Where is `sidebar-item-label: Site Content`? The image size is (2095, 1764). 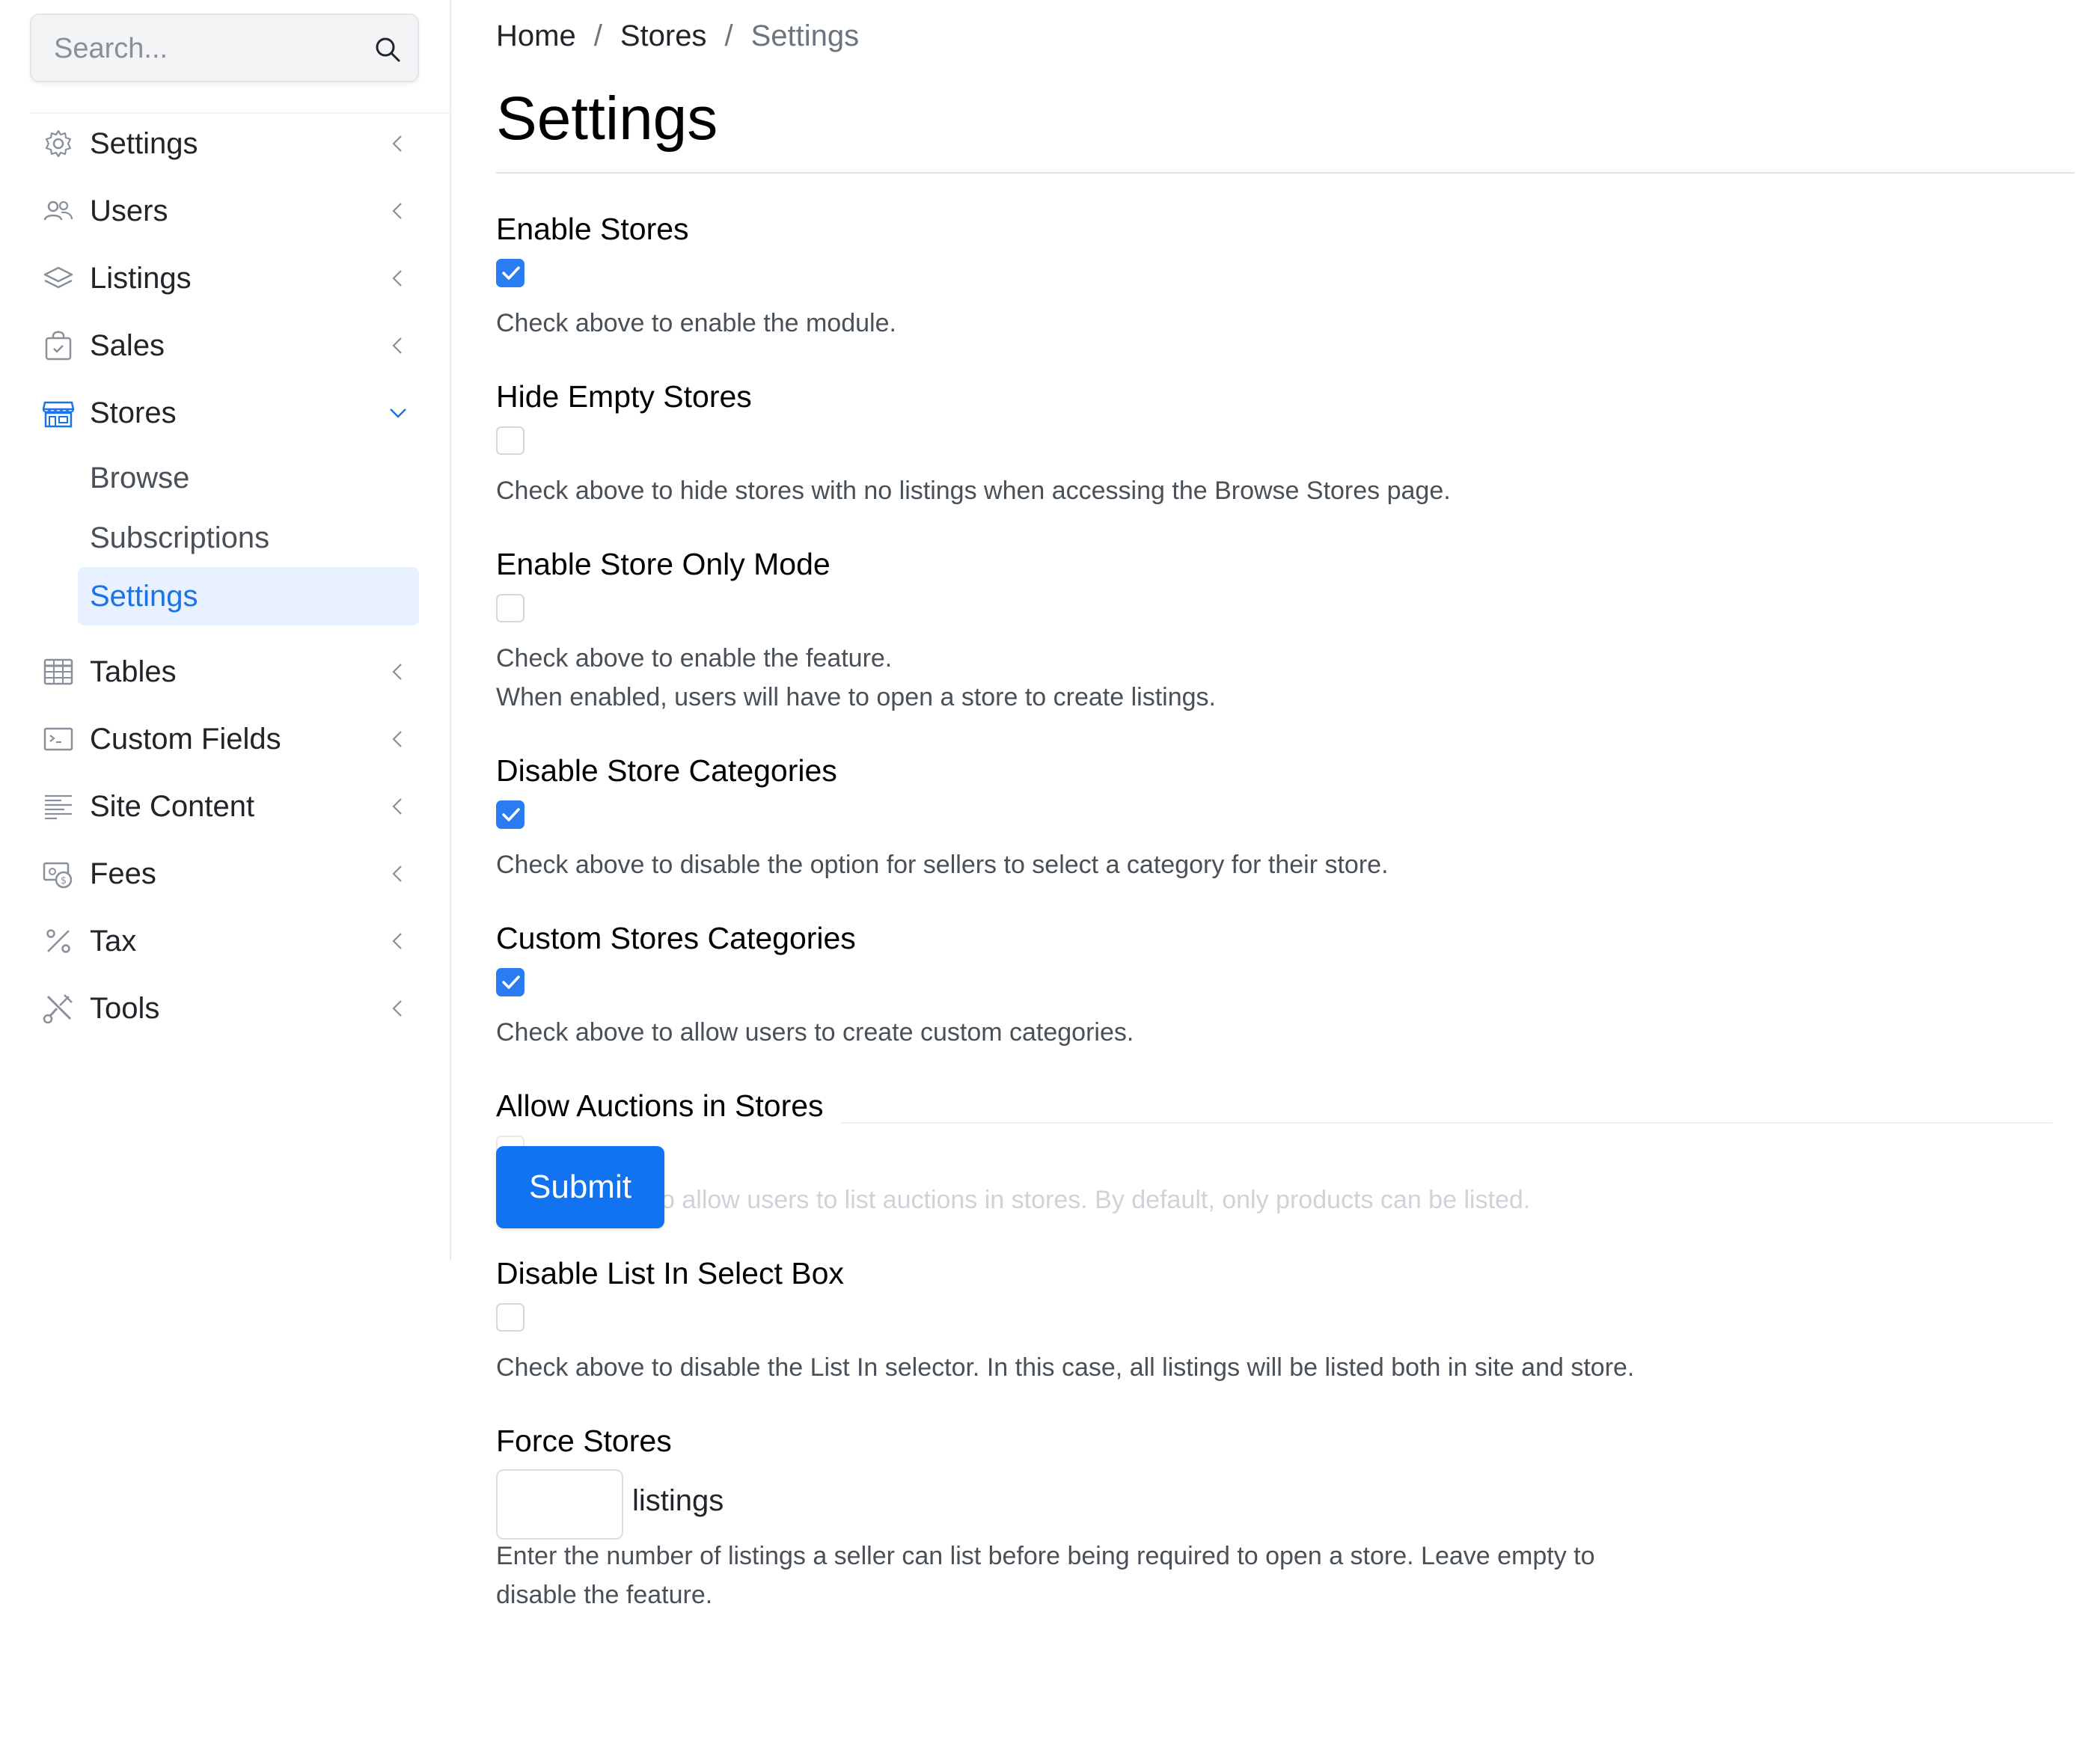
sidebar-item-label: Site Content is located at coordinates (172, 806).